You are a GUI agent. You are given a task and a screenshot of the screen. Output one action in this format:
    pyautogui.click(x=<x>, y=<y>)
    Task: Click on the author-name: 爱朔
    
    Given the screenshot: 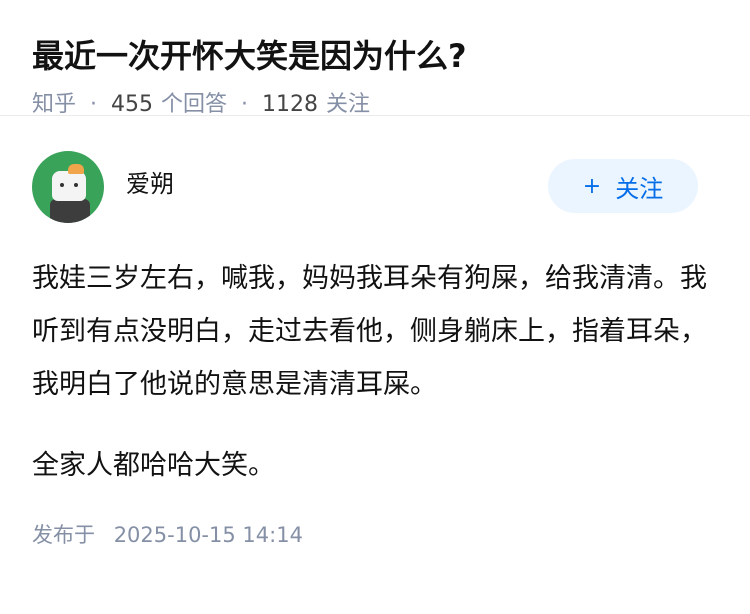 What is the action you would take?
    pyautogui.click(x=150, y=184)
    